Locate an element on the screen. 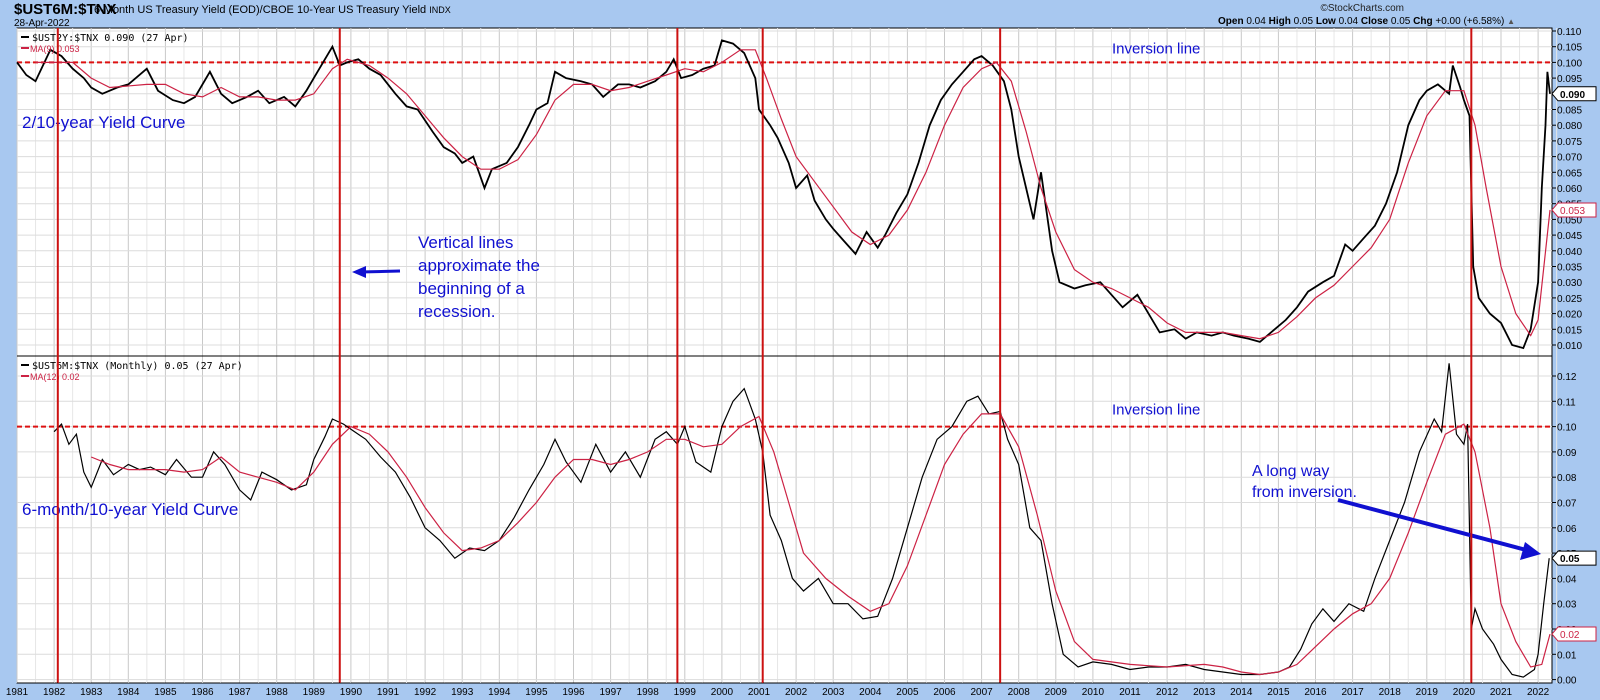 This screenshot has width=1600, height=700. y-tick-label: 0.085 is located at coordinates (1569, 111).